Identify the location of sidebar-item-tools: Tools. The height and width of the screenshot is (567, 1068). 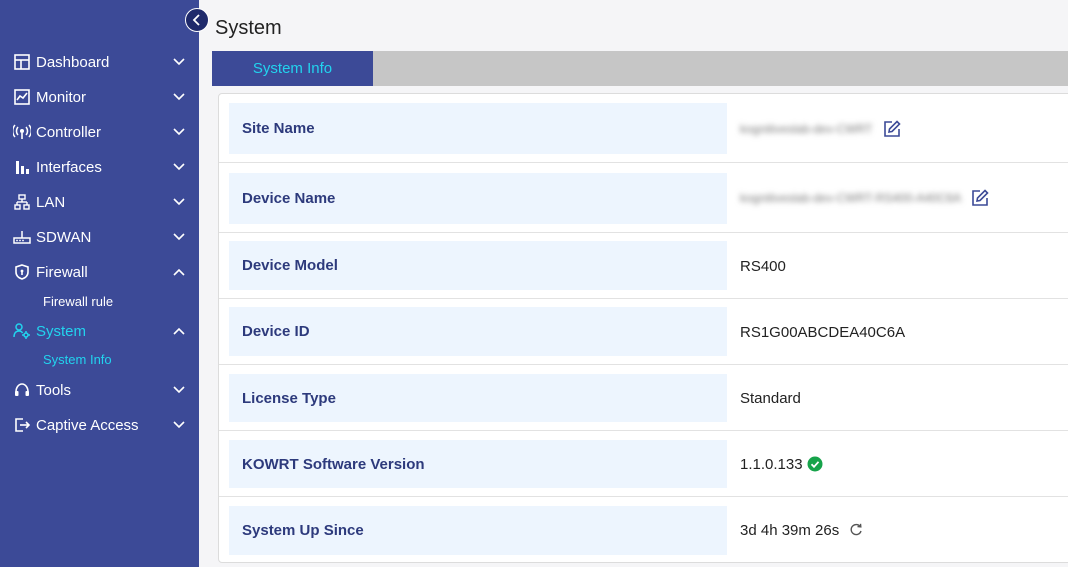
(99, 390).